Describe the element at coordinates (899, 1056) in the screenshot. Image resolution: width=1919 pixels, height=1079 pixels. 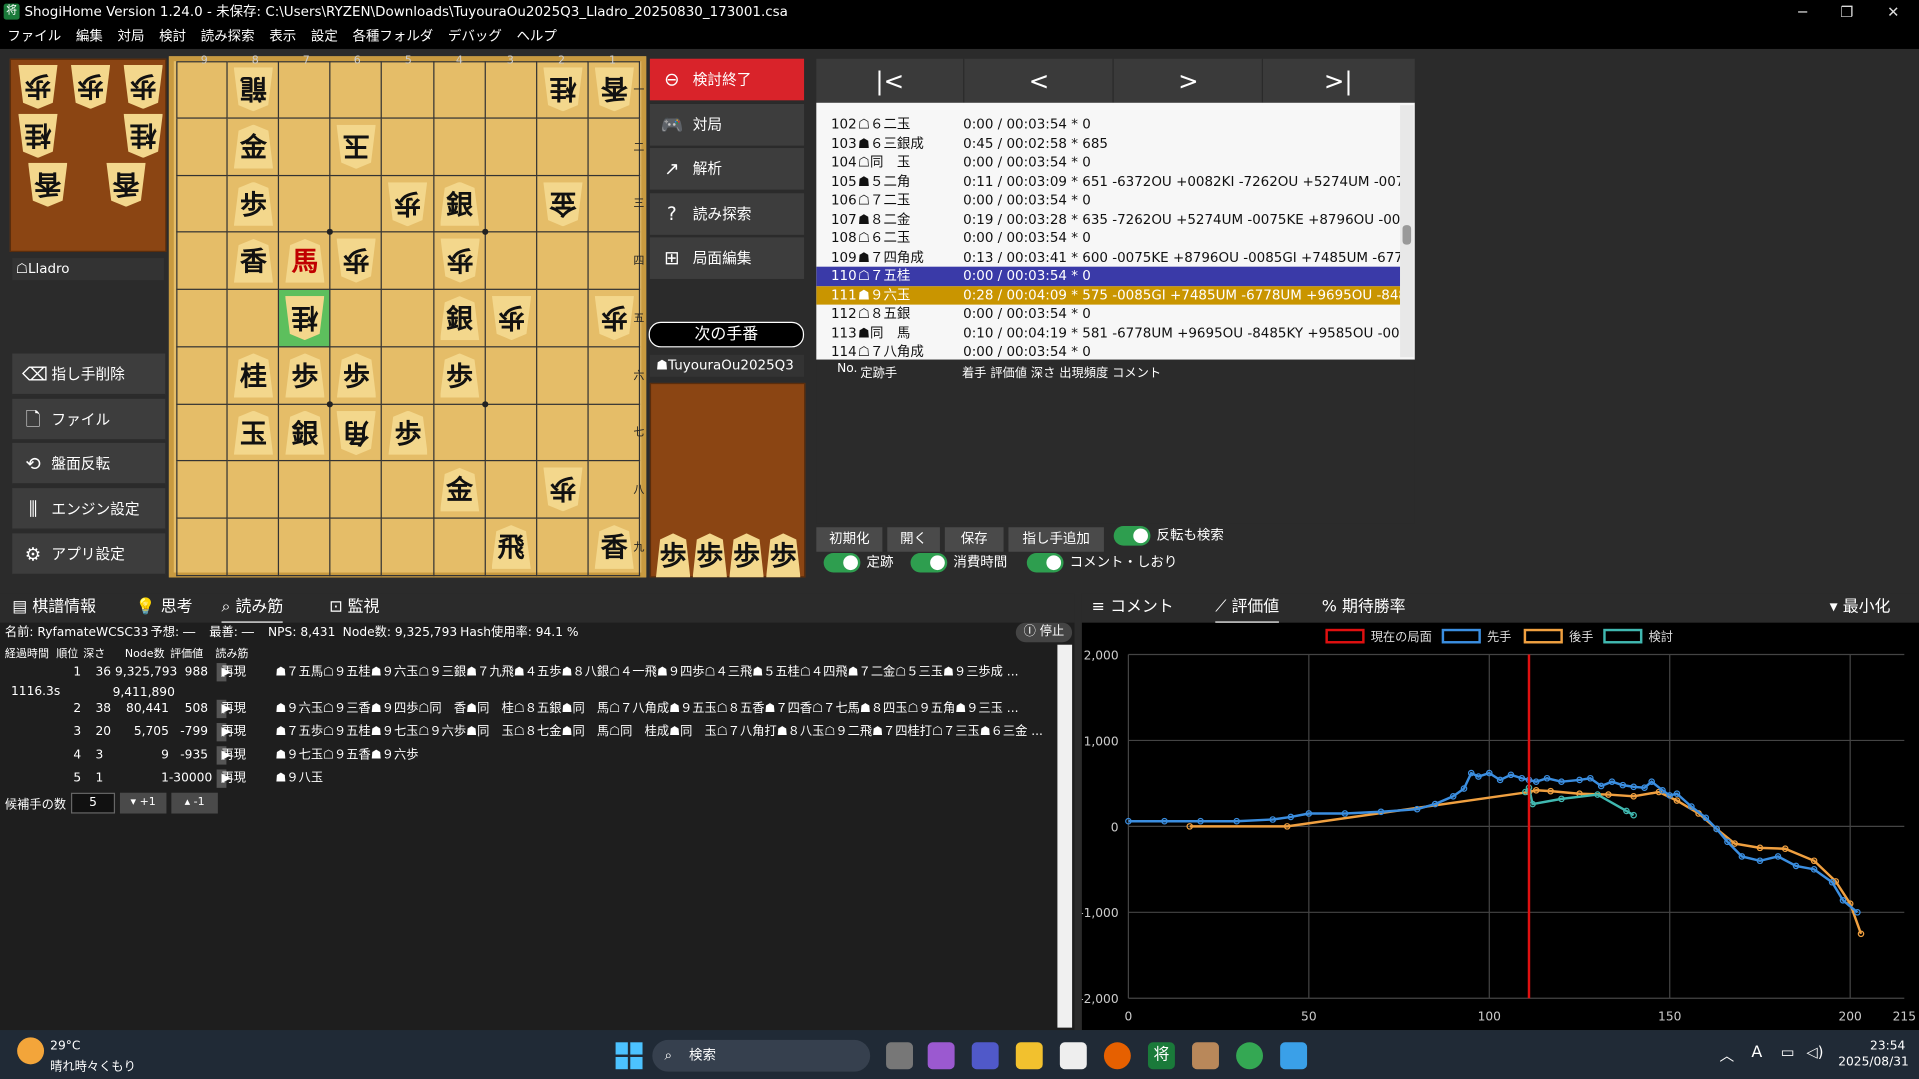
I see `task-view-icon` at that location.